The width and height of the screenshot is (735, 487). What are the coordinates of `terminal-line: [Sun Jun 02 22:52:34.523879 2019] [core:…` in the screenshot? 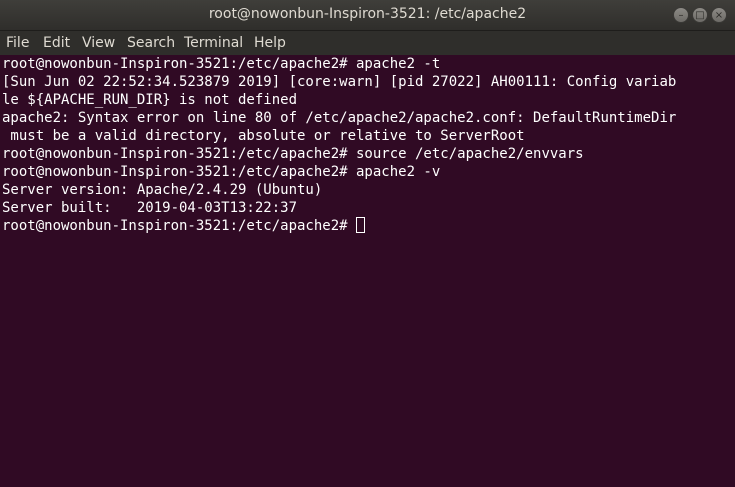 It's located at (339, 82).